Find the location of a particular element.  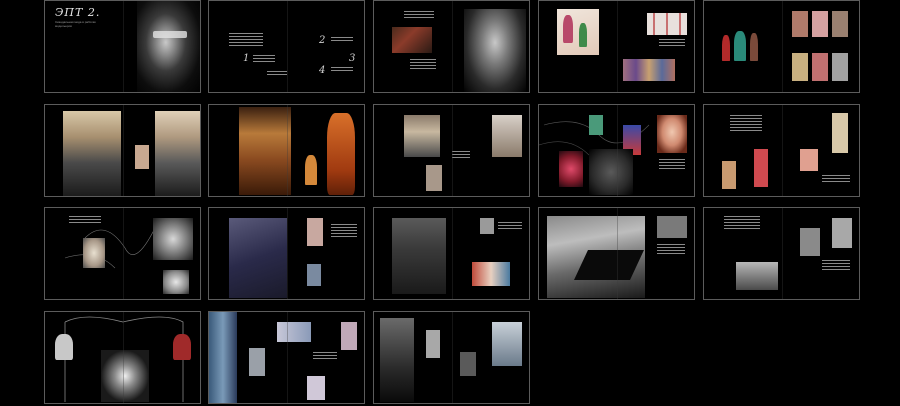

portrait-photo is located at coordinates (810, 242).